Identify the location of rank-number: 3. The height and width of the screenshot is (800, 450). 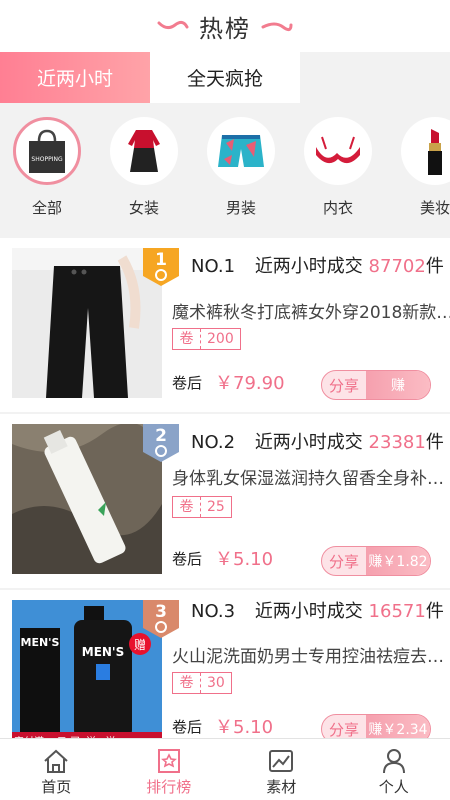
(161, 612).